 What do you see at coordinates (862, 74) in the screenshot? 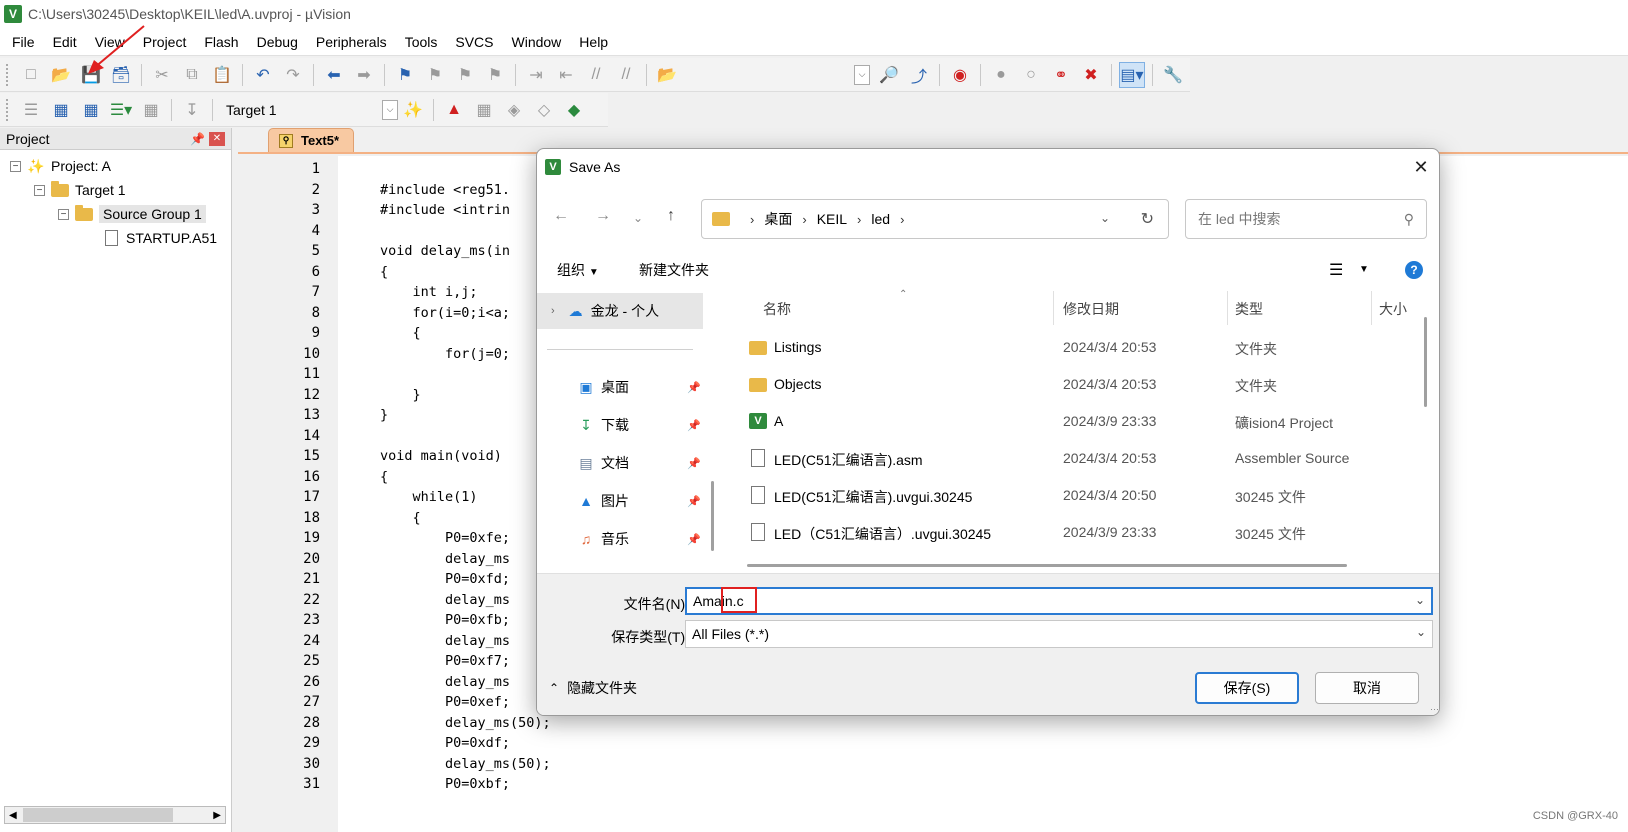
I see `find-combo-dropdown: ⌵` at bounding box center [862, 74].